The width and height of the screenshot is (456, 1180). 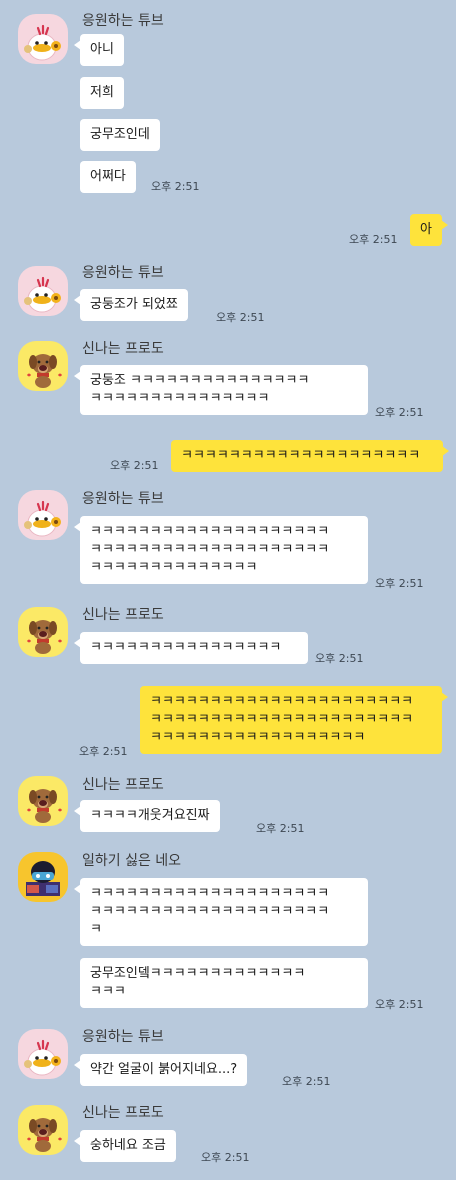 I want to click on message-line: ㅋㅋㅋ, so click(x=108, y=991).